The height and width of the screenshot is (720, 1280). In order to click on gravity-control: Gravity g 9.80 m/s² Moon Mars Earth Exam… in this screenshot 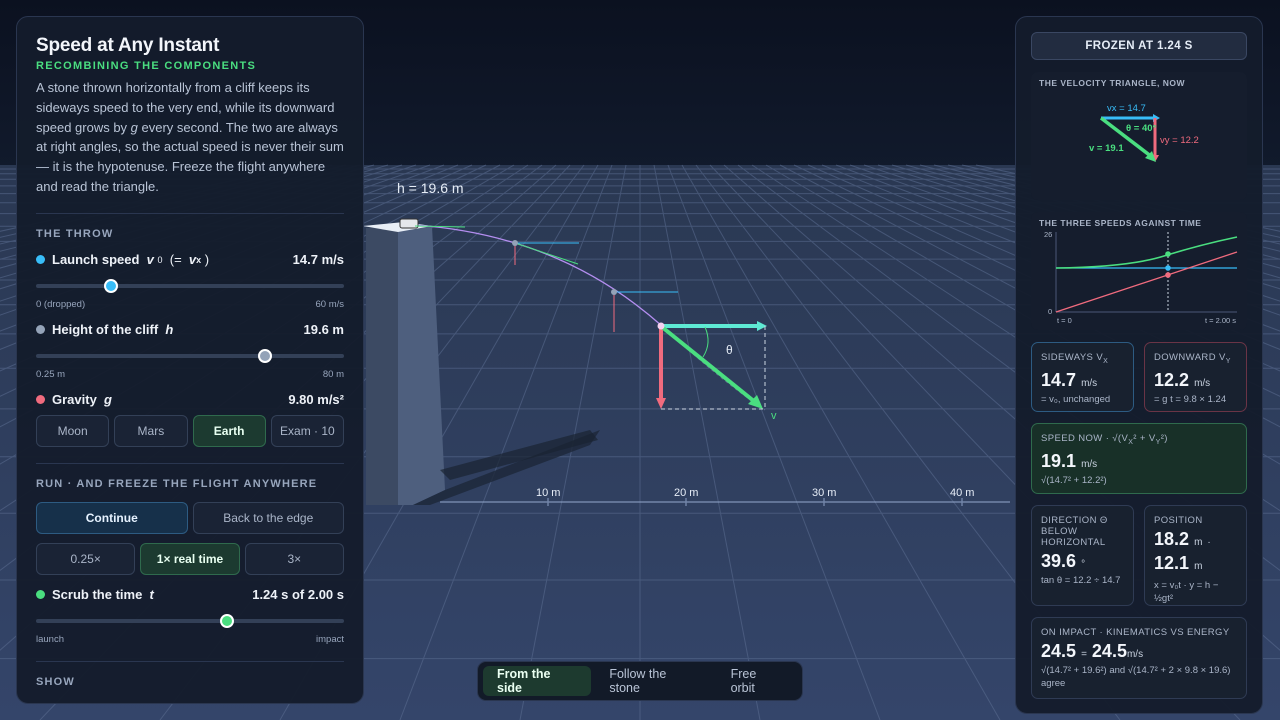, I will do `click(190, 419)`.